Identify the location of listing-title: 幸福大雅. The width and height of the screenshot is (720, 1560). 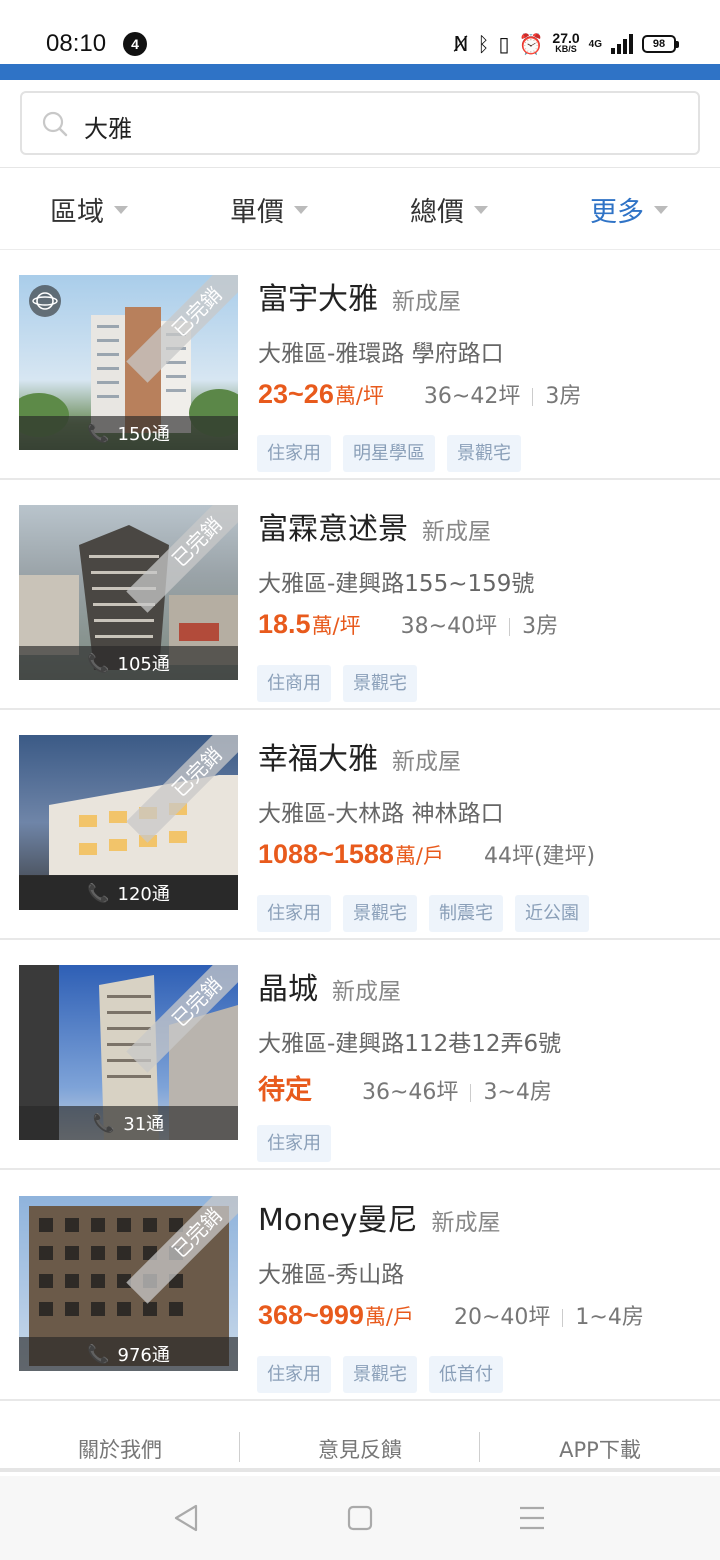
(318, 759).